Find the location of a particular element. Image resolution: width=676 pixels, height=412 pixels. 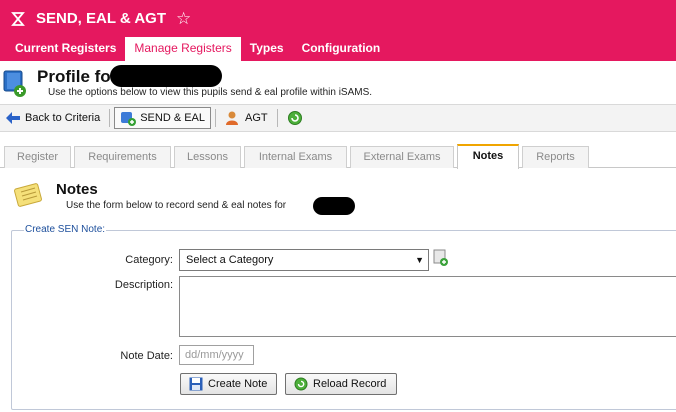

description-label: Description: is located at coordinates (143, 285).